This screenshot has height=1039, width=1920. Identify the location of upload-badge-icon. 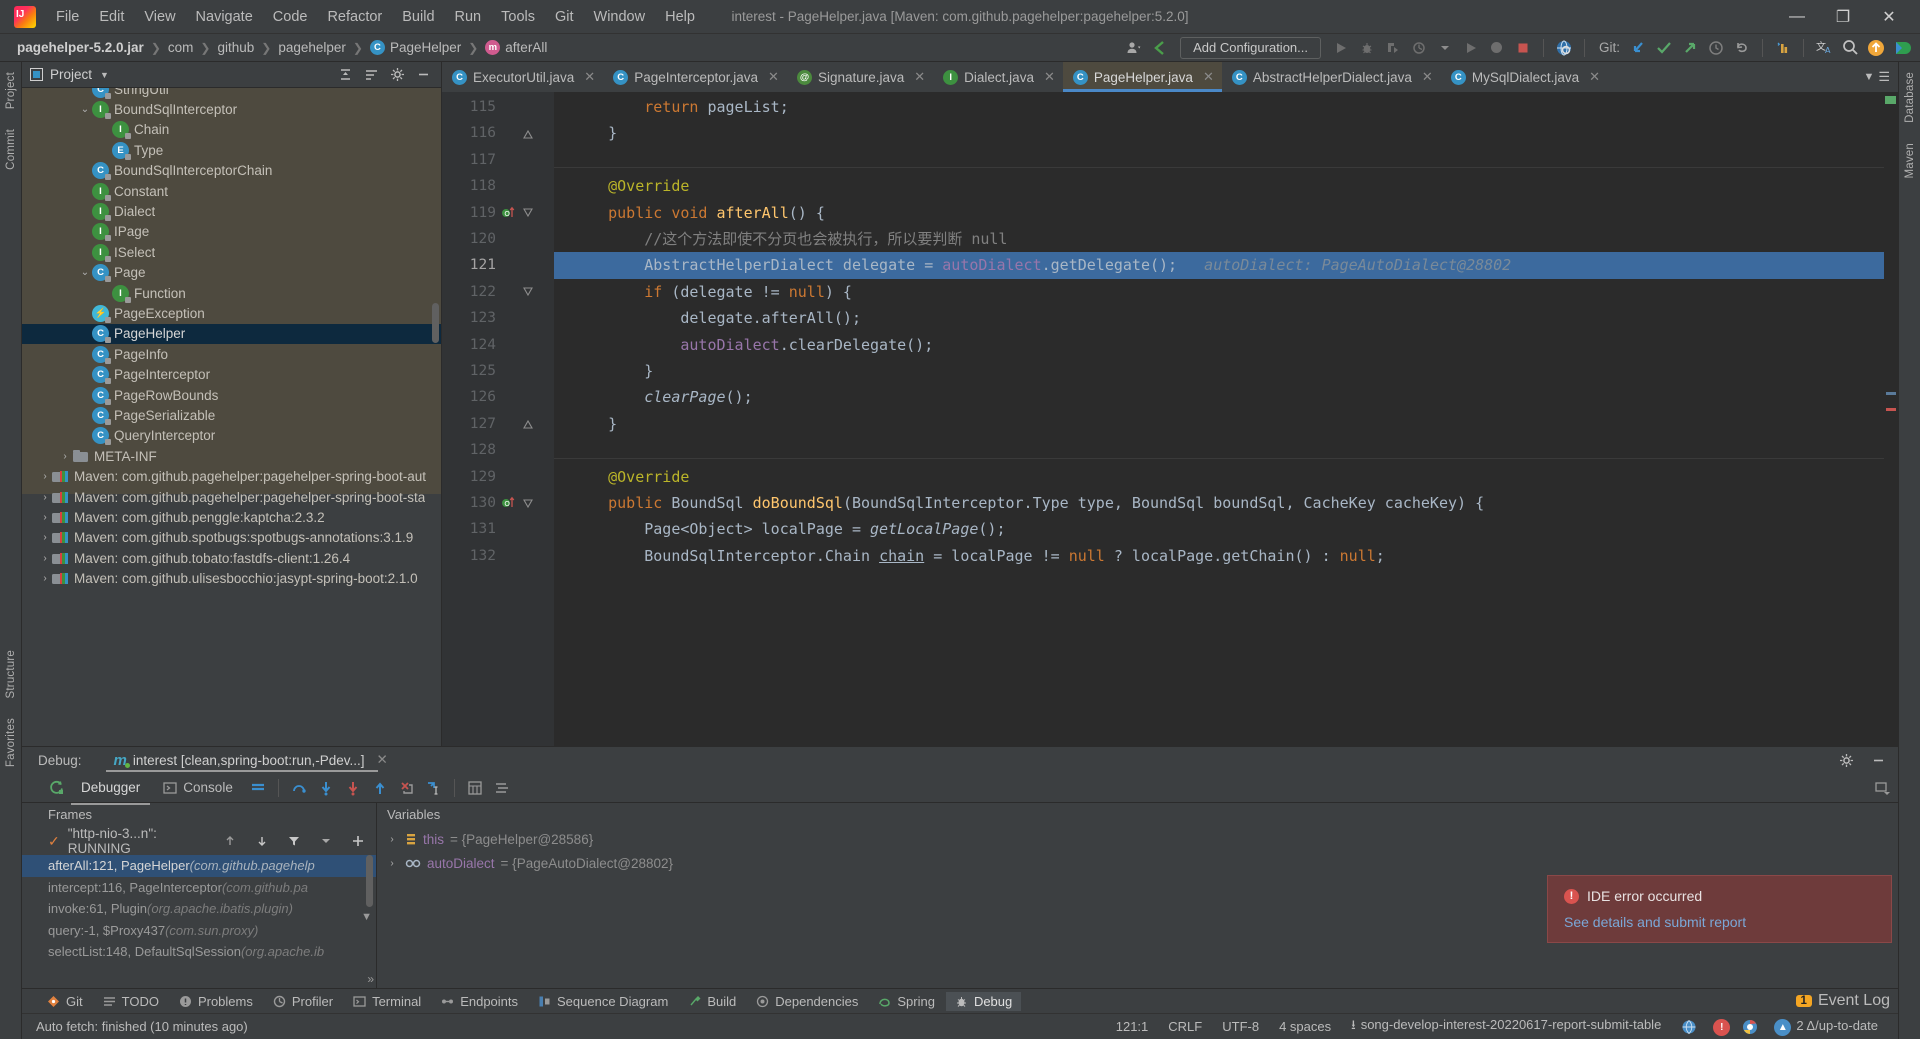
(1876, 48).